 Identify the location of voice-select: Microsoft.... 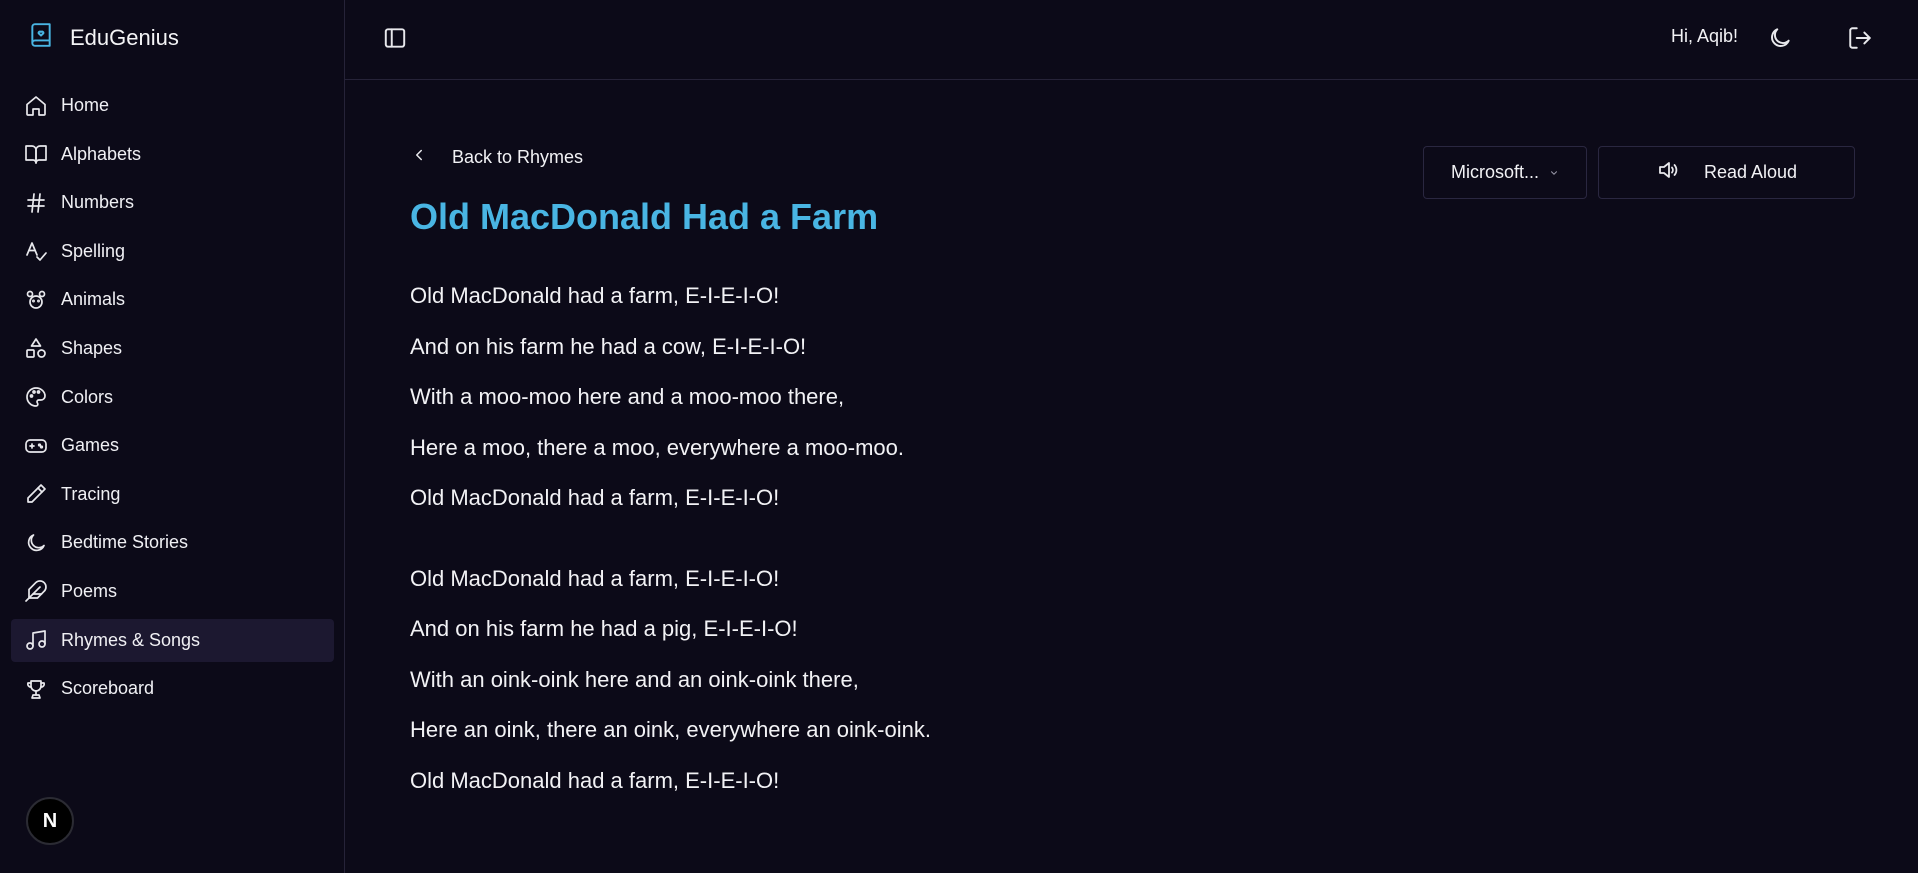
(1505, 172).